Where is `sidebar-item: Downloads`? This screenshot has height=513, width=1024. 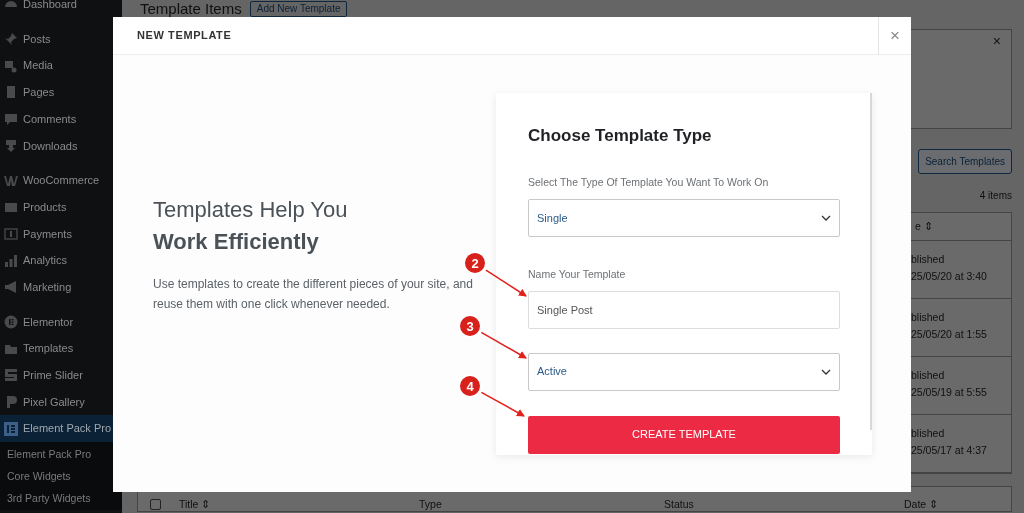 sidebar-item: Downloads is located at coordinates (61, 146).